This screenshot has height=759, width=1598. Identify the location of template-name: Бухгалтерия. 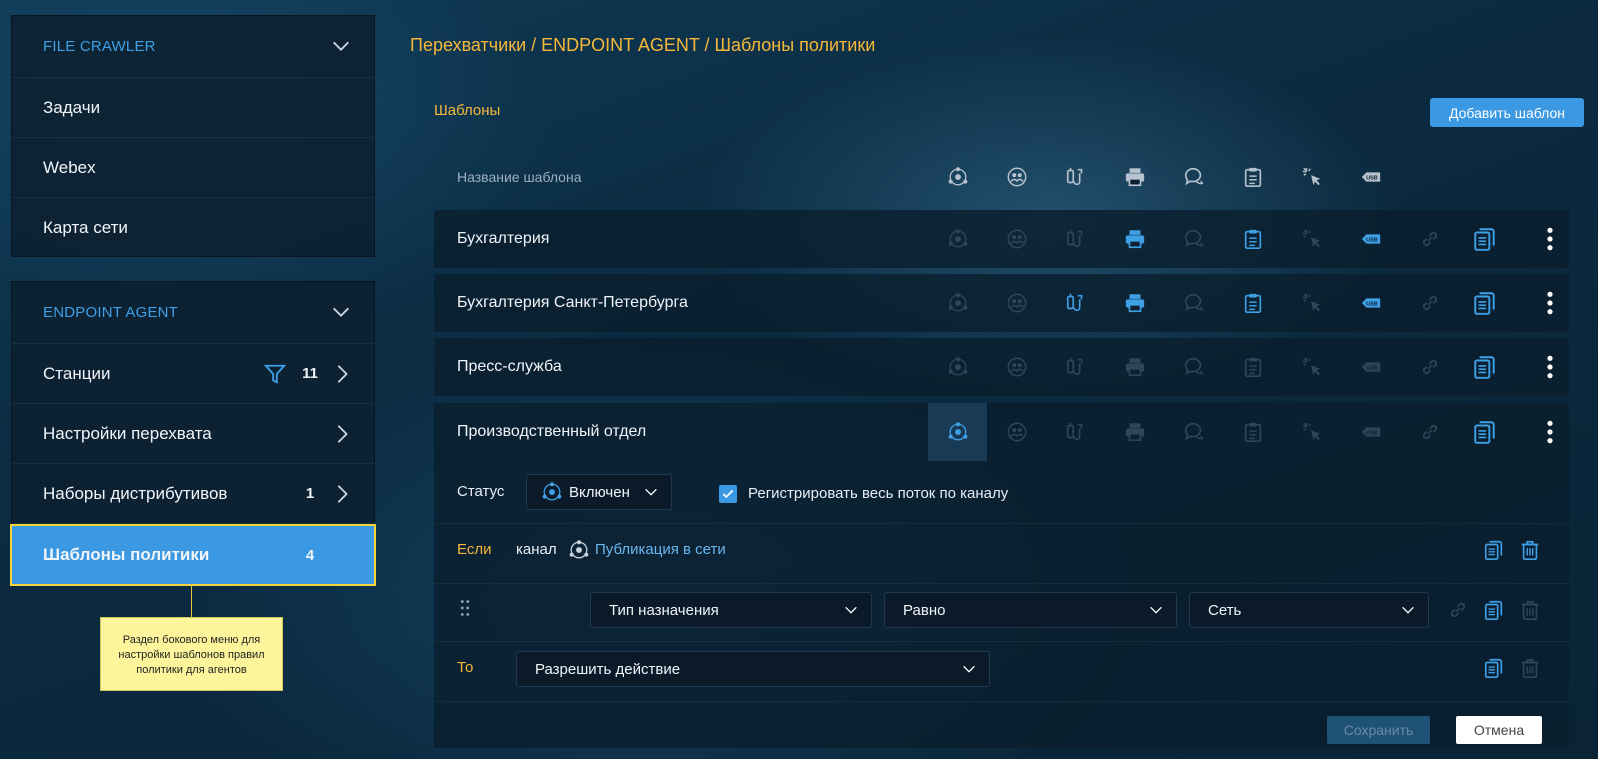
(503, 238).